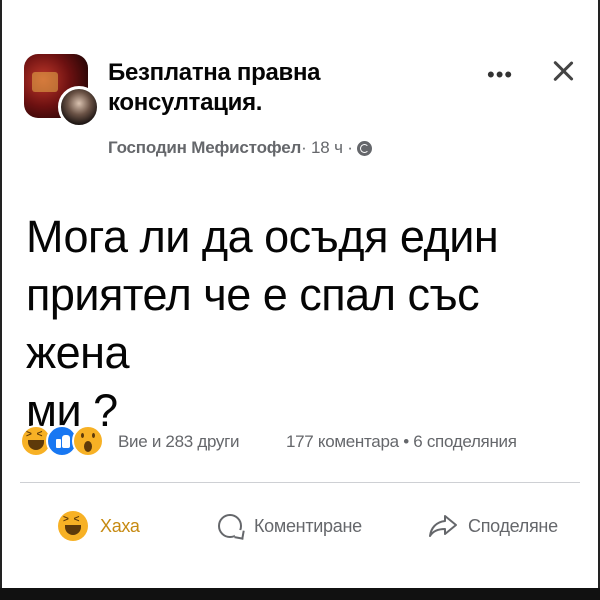 The image size is (600, 600). Describe the element at coordinates (179, 442) in the screenshot. I see `reactions-summary: Вие и 283 други` at that location.